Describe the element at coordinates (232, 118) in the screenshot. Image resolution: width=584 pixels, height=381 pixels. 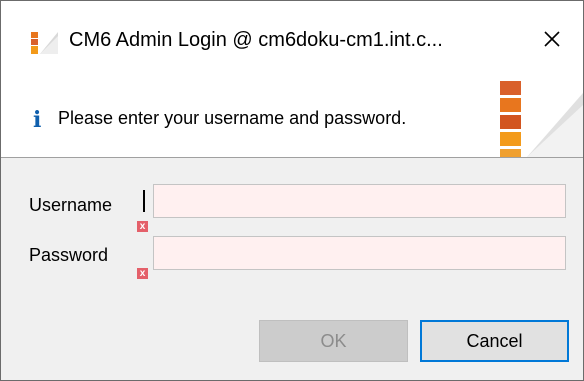
I see `banner-message: Please enter your username and password.` at that location.